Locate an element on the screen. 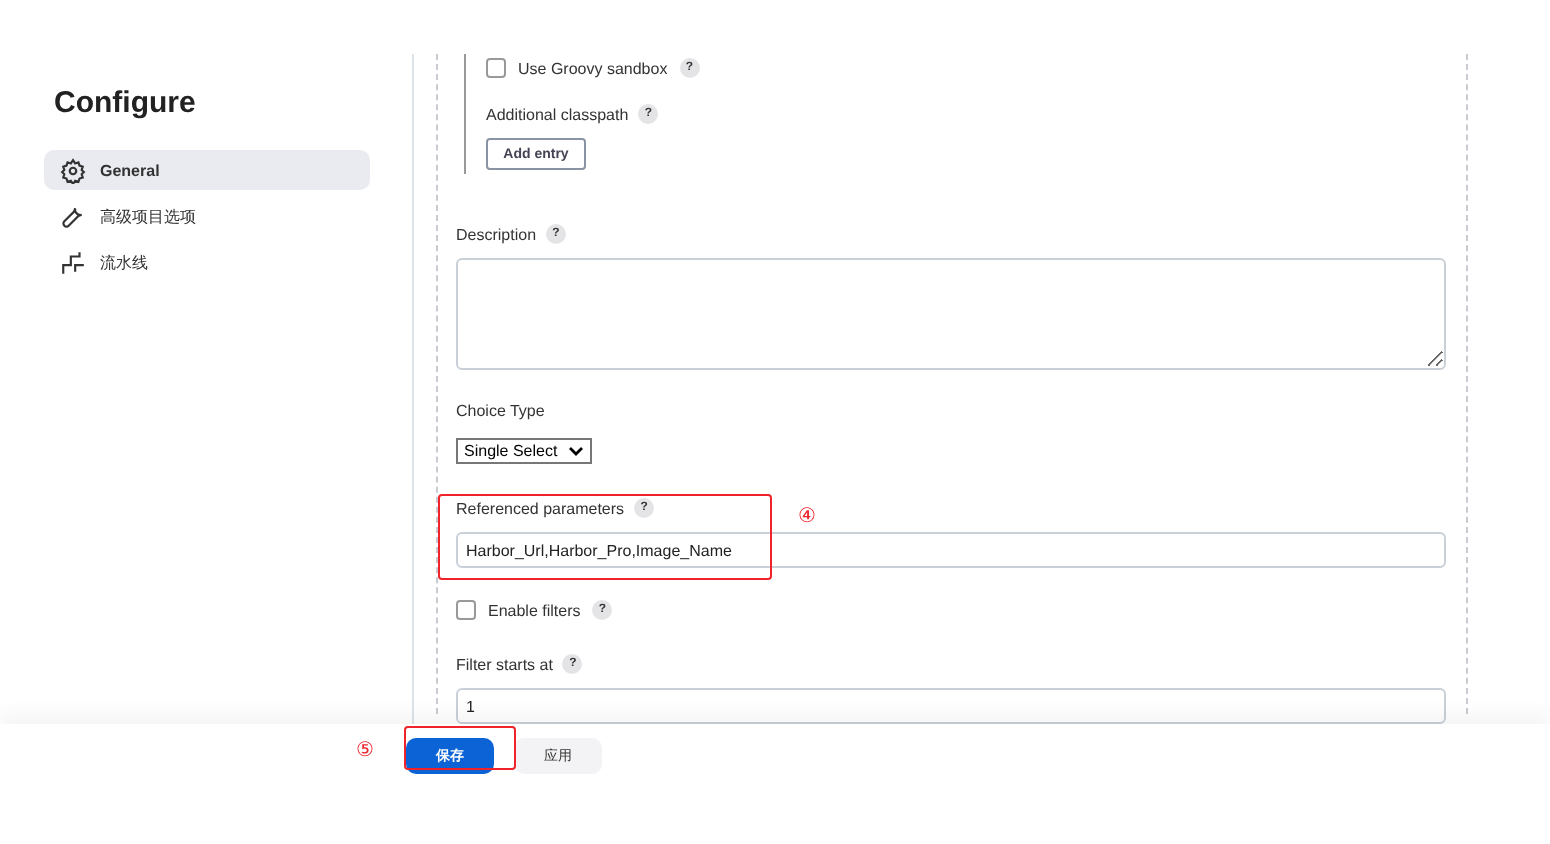  gear-icon is located at coordinates (73, 170).